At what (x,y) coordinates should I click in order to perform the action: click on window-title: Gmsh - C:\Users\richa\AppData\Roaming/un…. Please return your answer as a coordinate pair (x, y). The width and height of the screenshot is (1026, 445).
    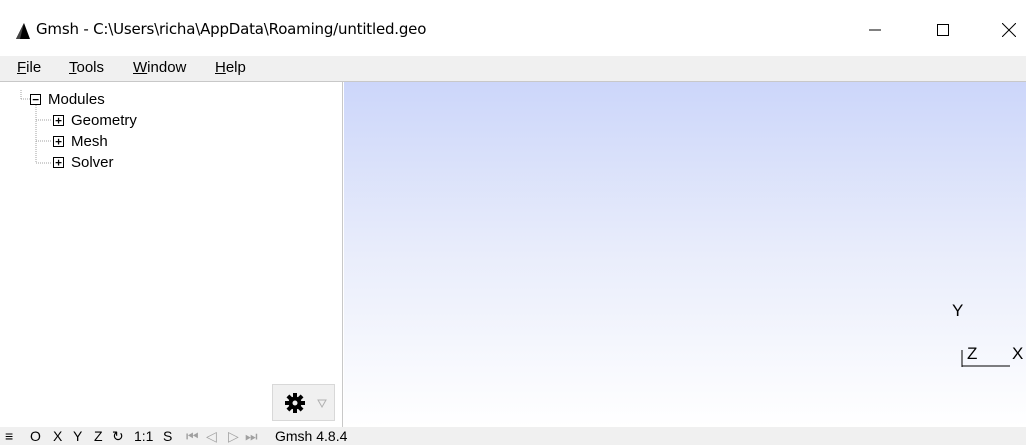
    Looking at the image, I should click on (231, 29).